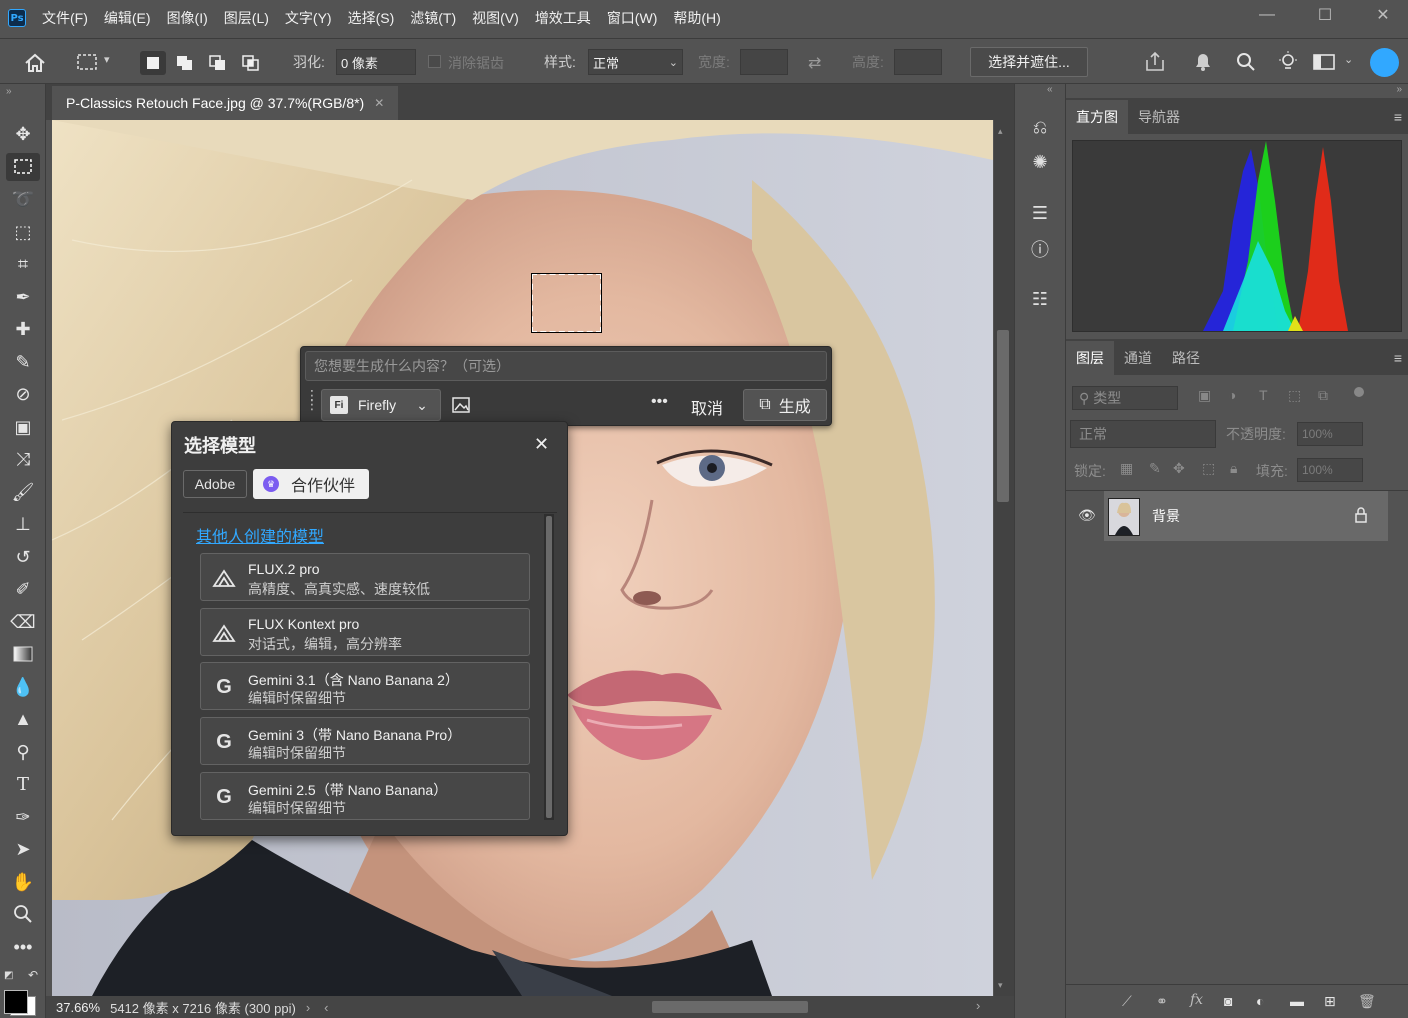 This screenshot has width=1408, height=1018. I want to click on healing-brush-tool-icon: ⊘, so click(23, 394).